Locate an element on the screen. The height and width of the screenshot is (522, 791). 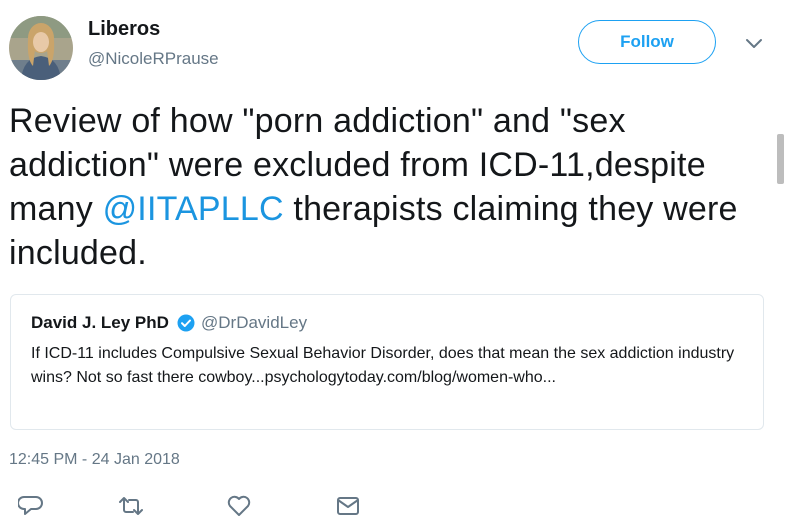
retweet-icon is located at coordinates (129, 506).